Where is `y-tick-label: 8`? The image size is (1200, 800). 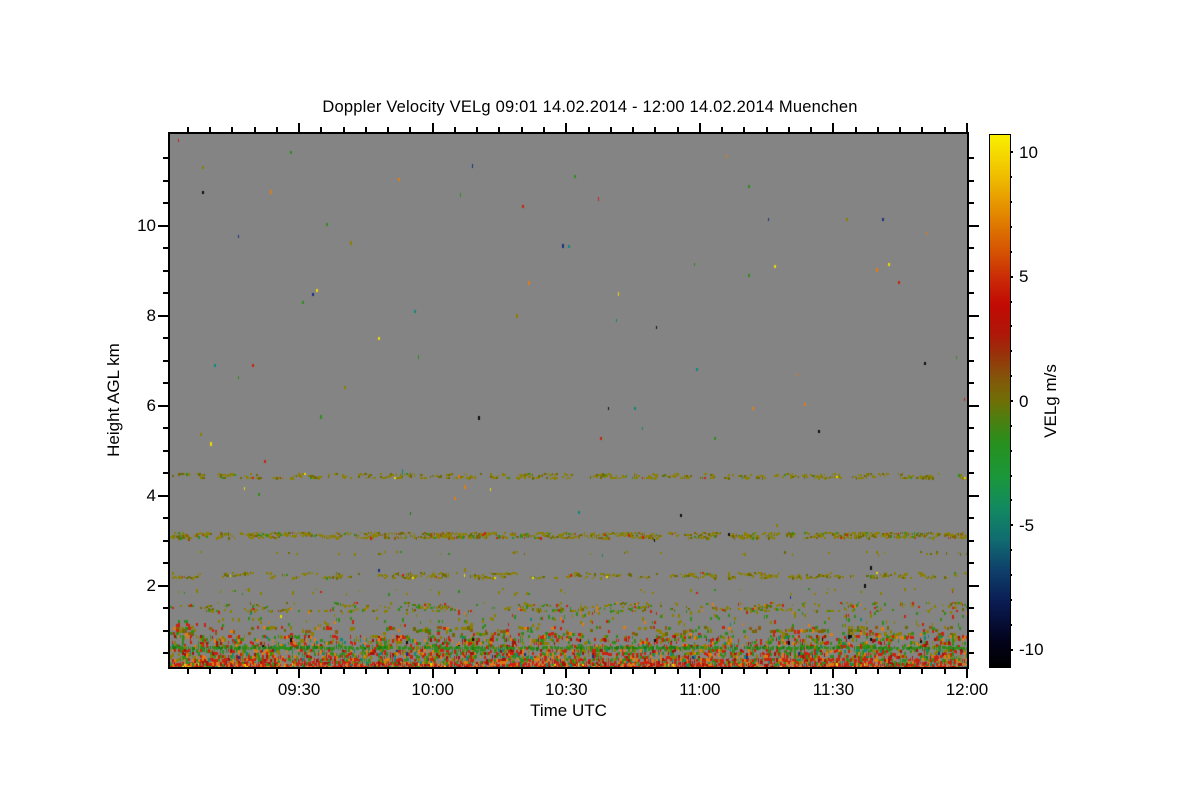 y-tick-label: 8 is located at coordinates (151, 316).